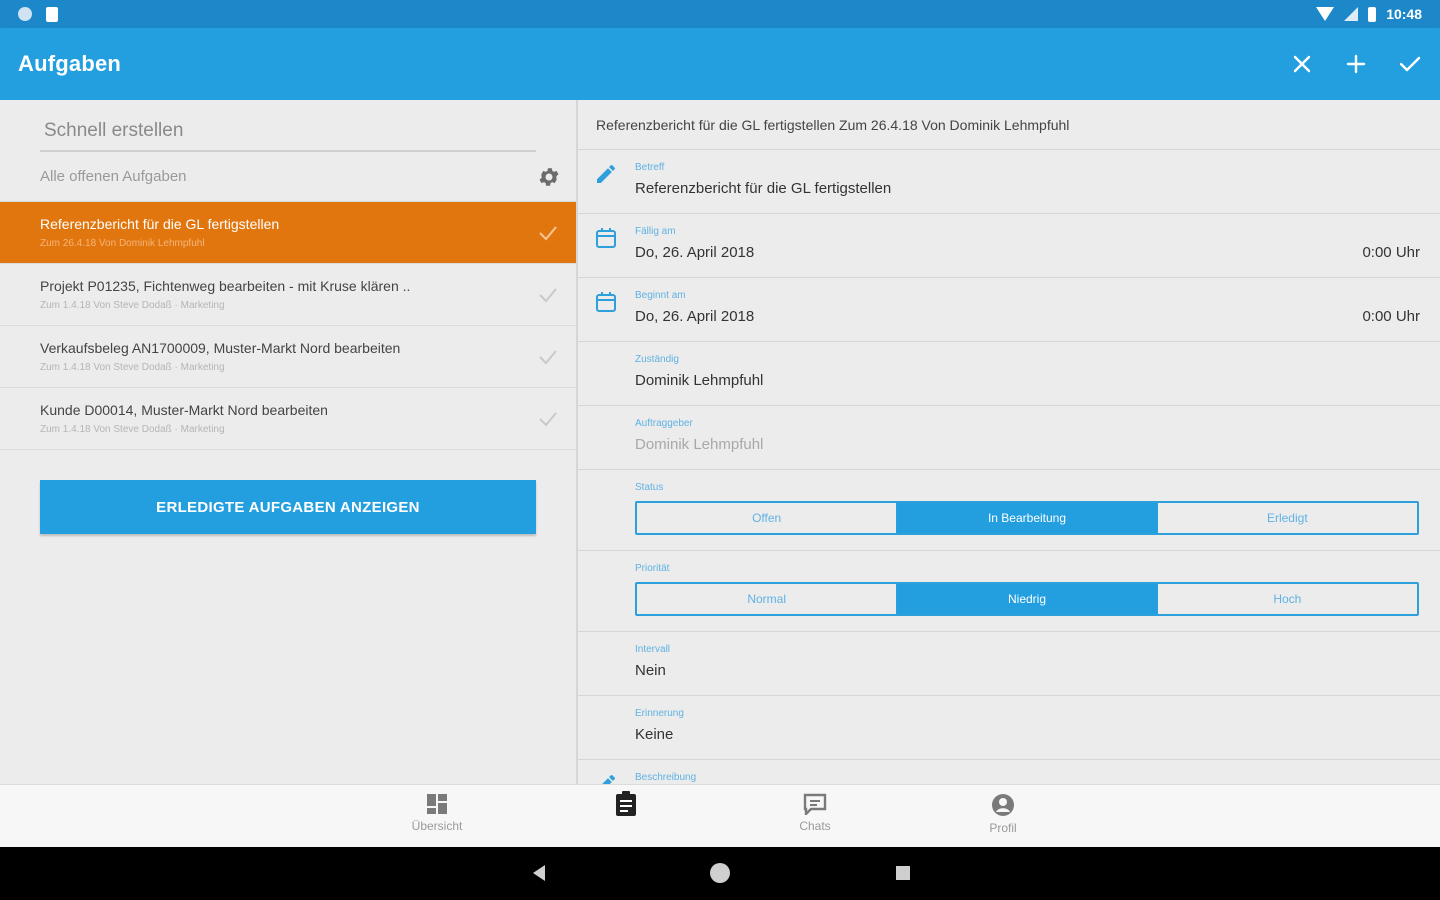 This screenshot has height=900, width=1440. Describe the element at coordinates (655, 231) in the screenshot. I see `field-label: Fällig am` at that location.